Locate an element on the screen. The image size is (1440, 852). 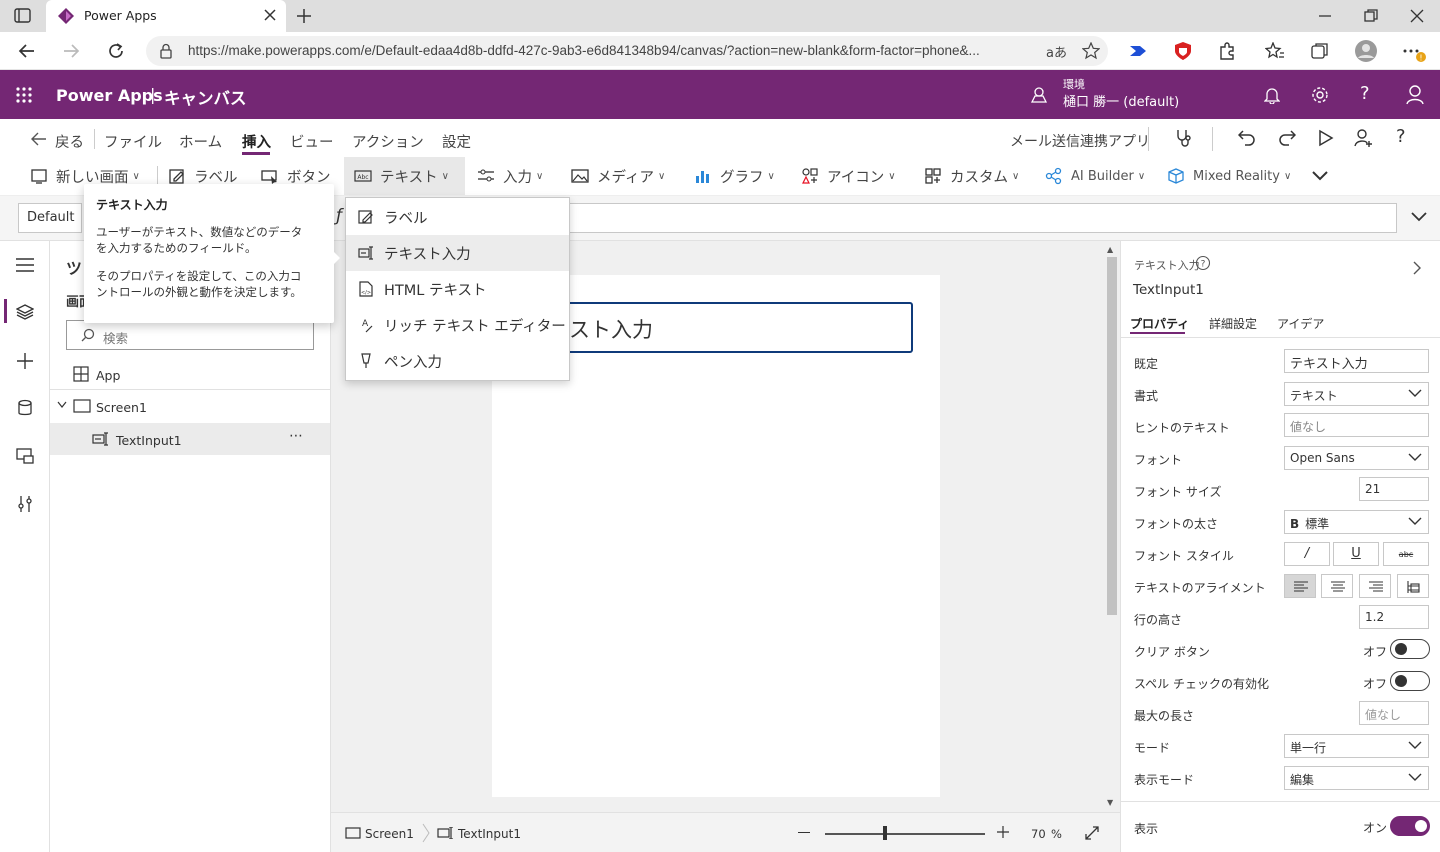
menu-action: アクション is located at coordinates (388, 141).